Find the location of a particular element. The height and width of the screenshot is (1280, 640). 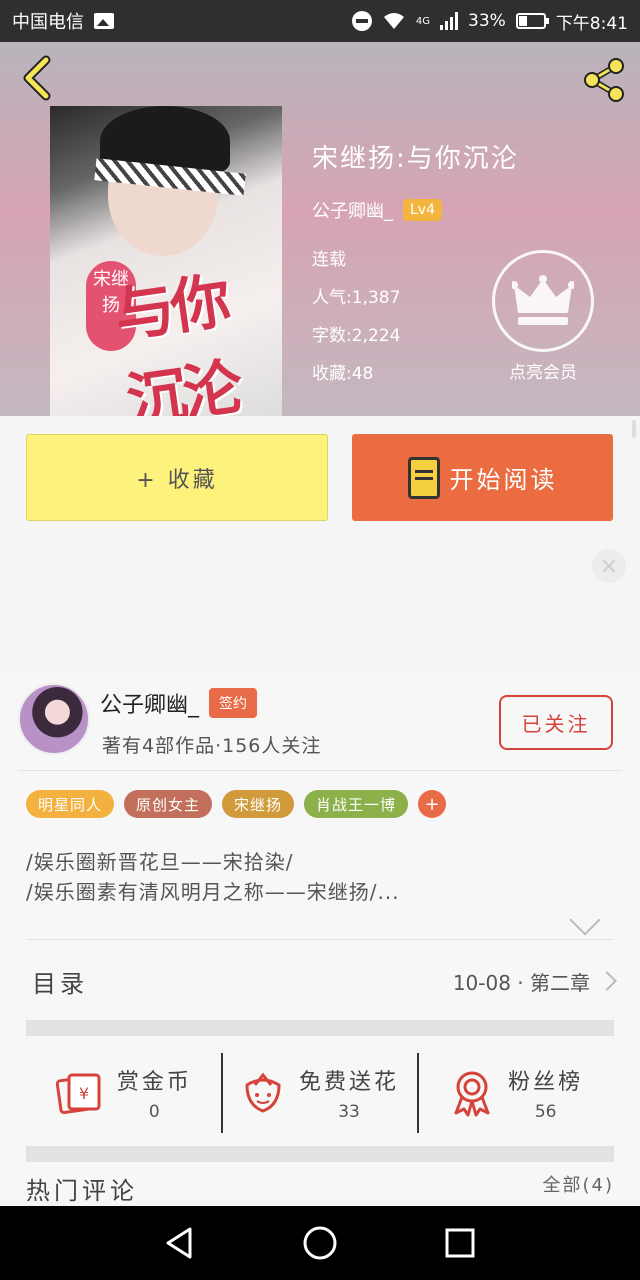

vip-button: 点亮会员 is located at coordinates (543, 316).